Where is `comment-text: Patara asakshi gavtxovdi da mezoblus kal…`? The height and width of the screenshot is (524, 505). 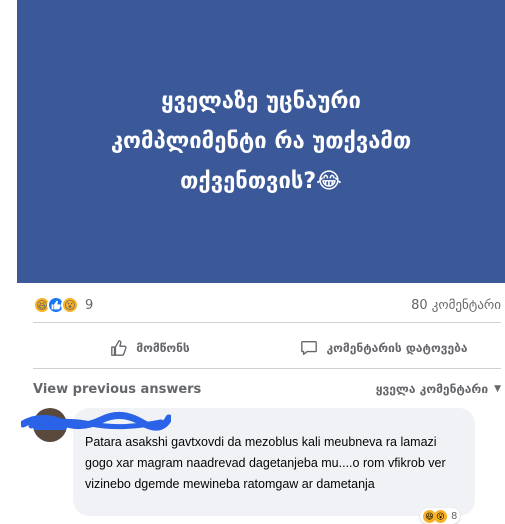 comment-text: Patara asakshi gavtxovdi da mezoblus kal… is located at coordinates (265, 463).